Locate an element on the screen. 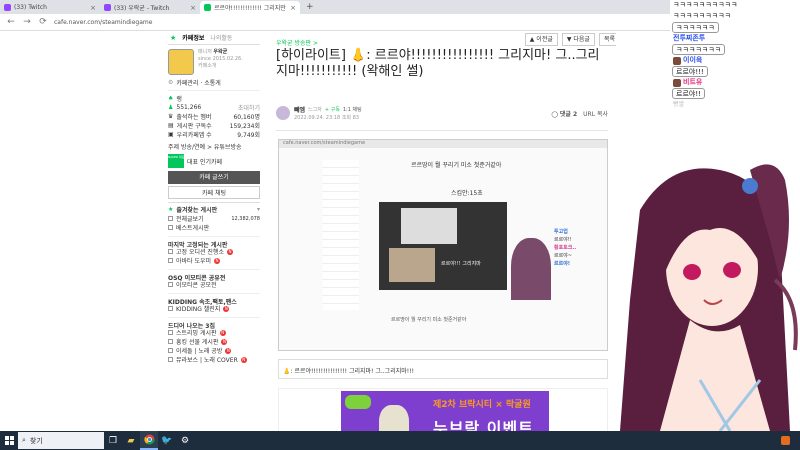 Image resolution: width=800 pixels, height=450 pixels. board-link: 우왁굳 방송판 > is located at coordinates (297, 42).